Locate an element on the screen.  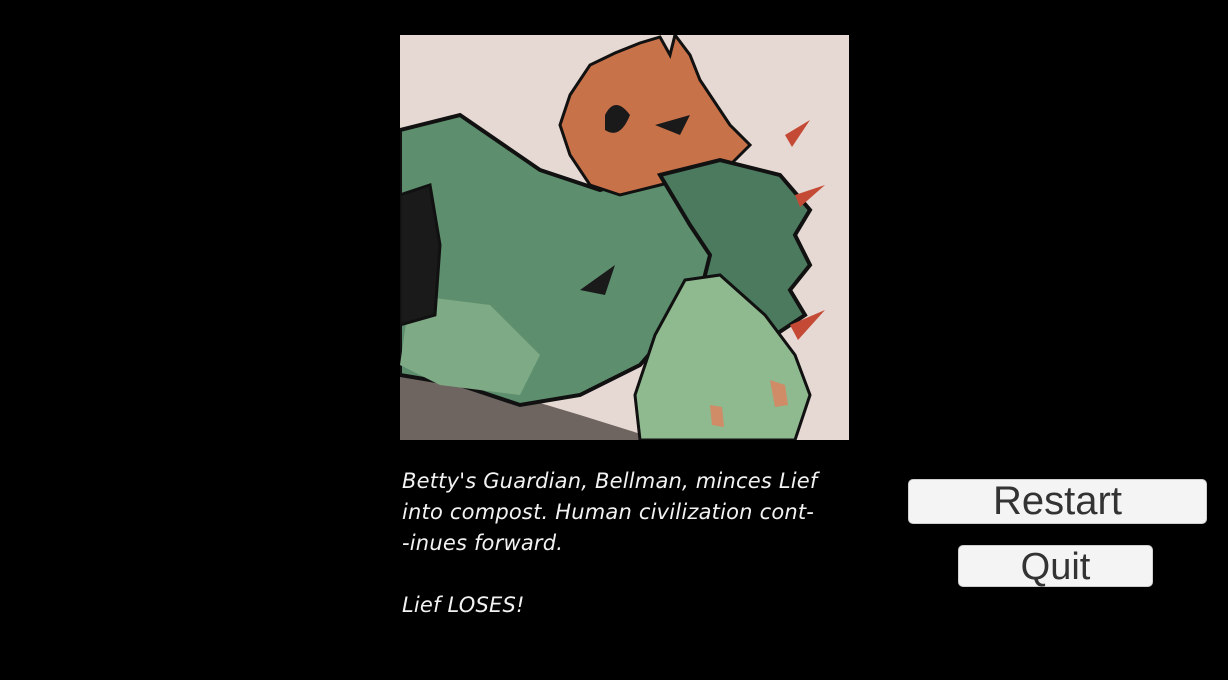
story-line-1: Betty's Guardian, Bellman, minces Lief is located at coordinates (610, 481).